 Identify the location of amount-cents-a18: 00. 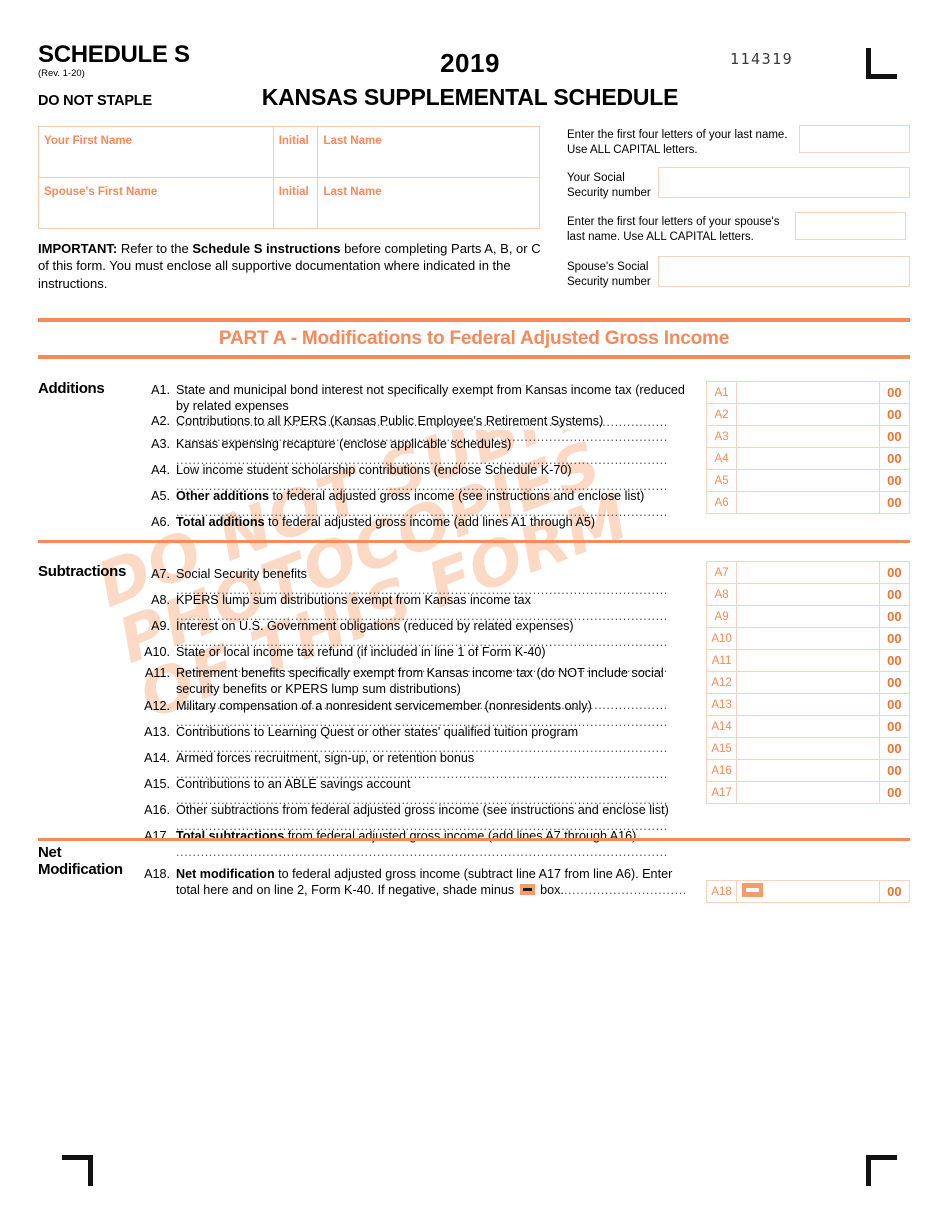
(894, 891).